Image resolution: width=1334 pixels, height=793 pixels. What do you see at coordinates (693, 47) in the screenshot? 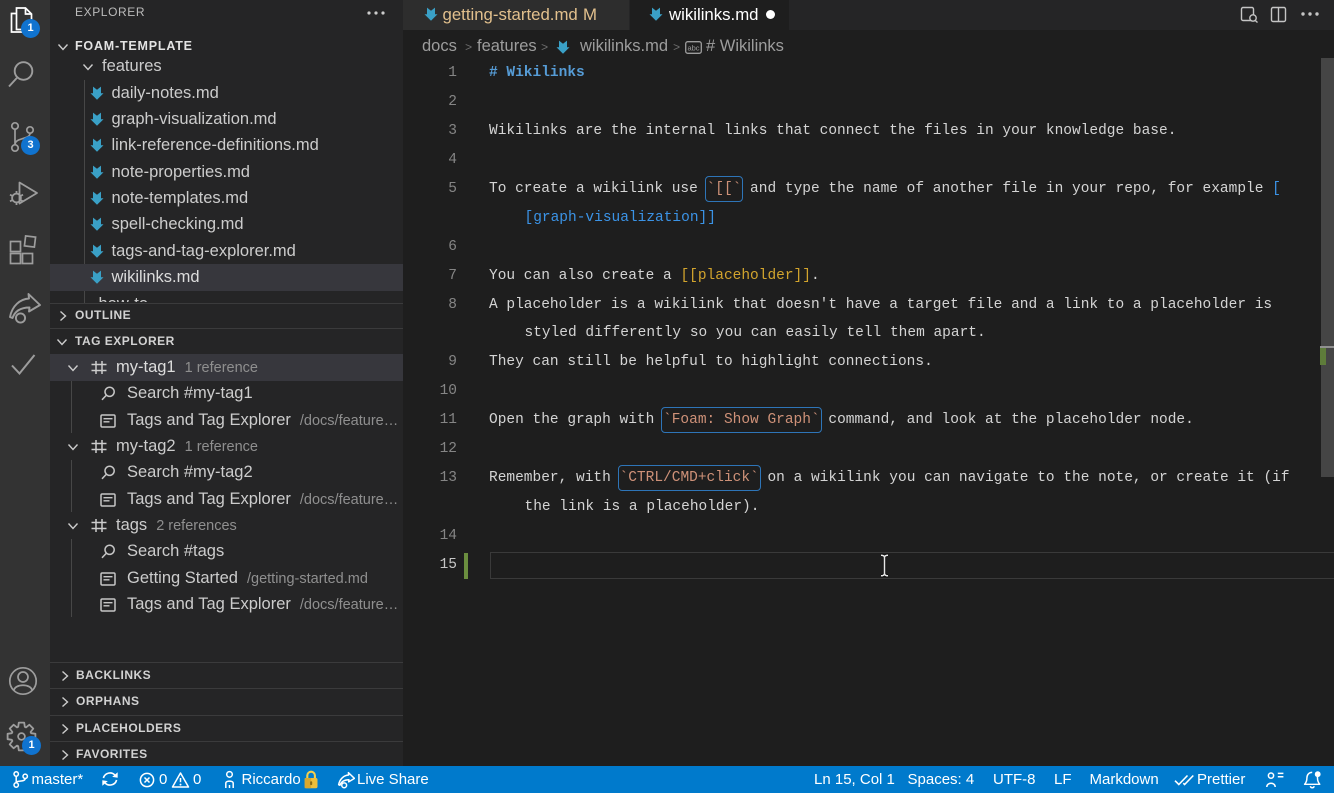
I see `svg-text: abc` at bounding box center [693, 47].